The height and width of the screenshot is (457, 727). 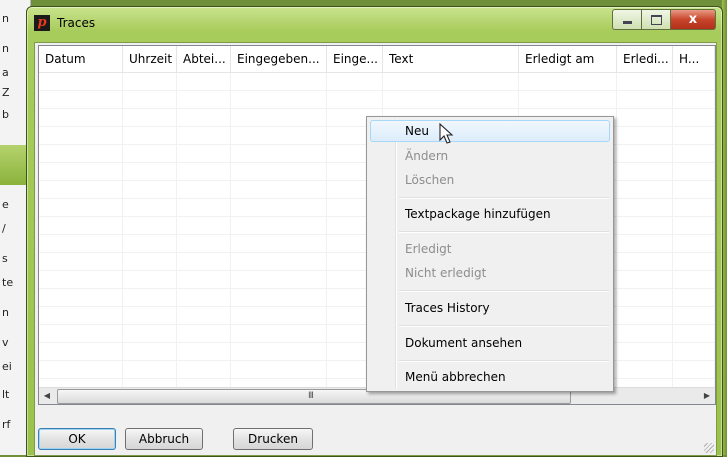 I want to click on table-row, so click(x=377, y=100).